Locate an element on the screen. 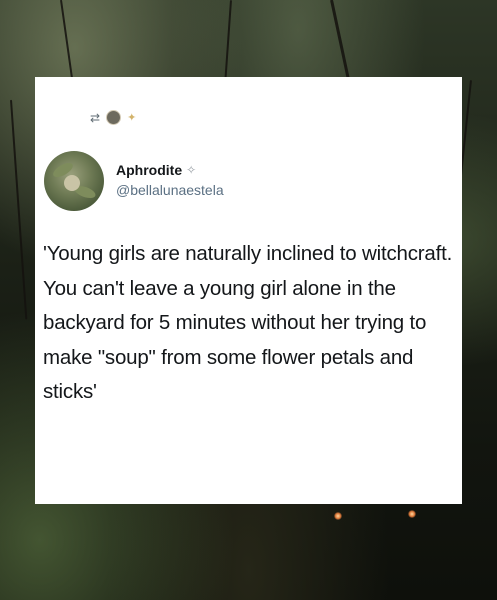 The width and height of the screenshot is (497, 600). retweet-row: ⇄ ✦ is located at coordinates (113, 117).